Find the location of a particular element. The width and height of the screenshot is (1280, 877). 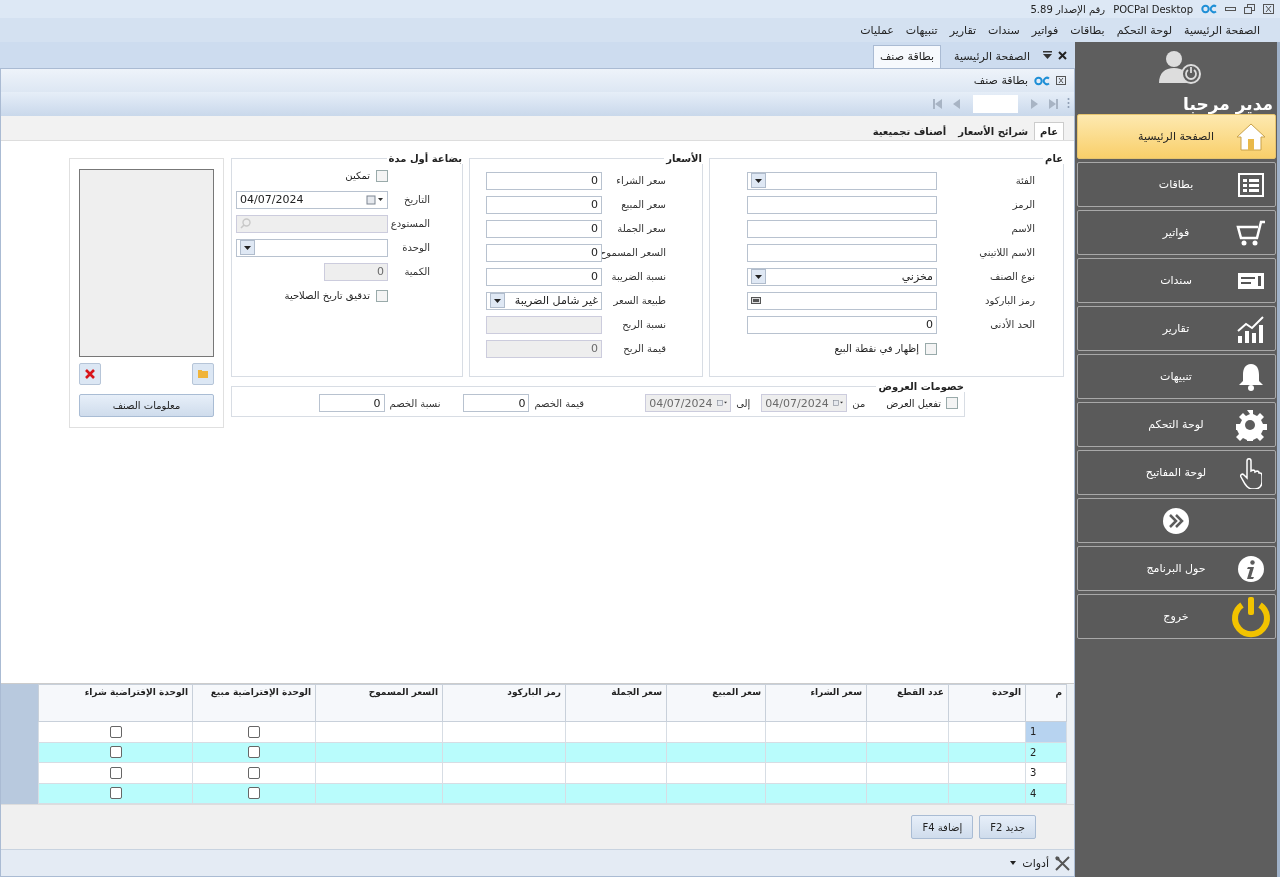

menu-item: لوحة التحكم is located at coordinates (1144, 30).